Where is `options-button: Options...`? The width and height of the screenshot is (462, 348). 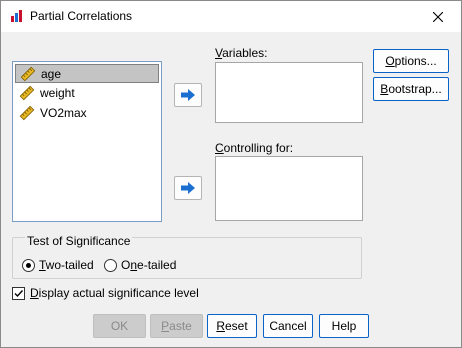 options-button: Options... is located at coordinates (411, 61).